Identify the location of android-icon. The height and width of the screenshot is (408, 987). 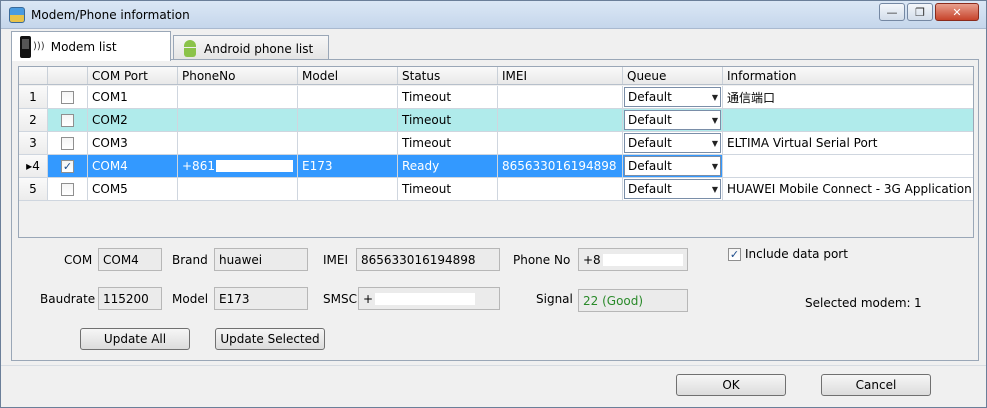
(190, 48).